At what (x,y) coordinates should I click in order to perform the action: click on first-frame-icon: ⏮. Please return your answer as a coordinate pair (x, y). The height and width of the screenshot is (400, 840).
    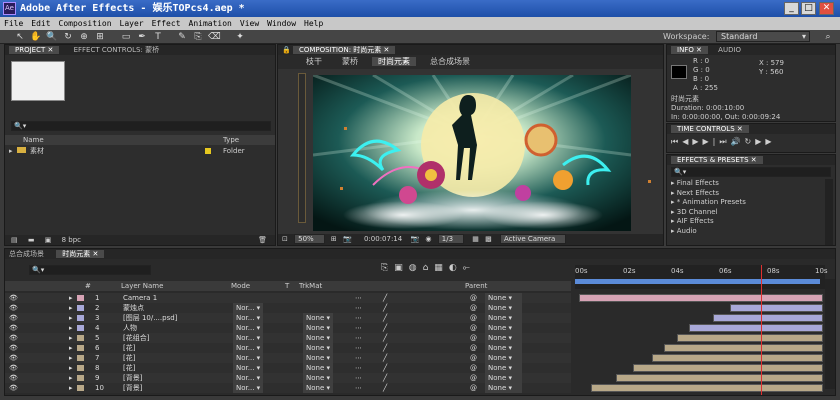
    Looking at the image, I should click on (676, 141).